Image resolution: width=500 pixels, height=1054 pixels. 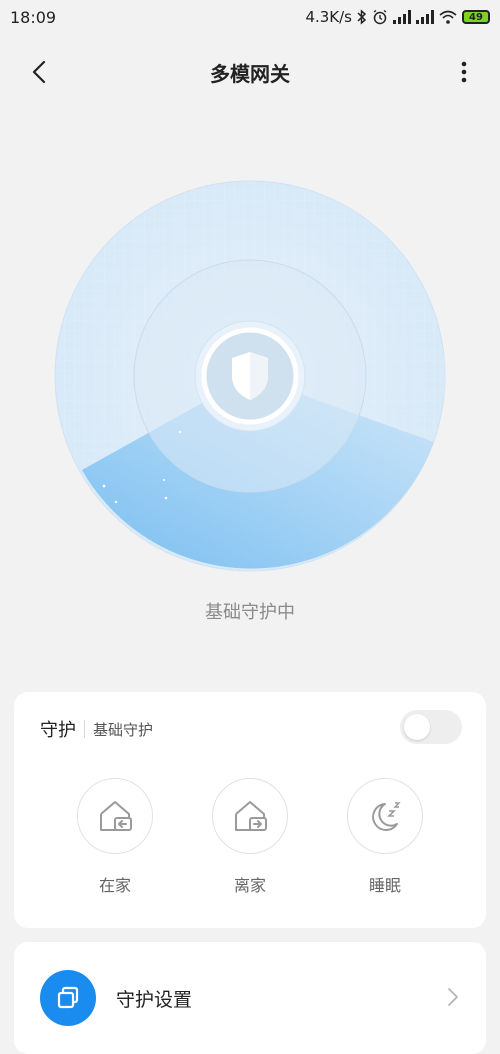 What do you see at coordinates (380, 17) in the screenshot?
I see `alarm-icon` at bounding box center [380, 17].